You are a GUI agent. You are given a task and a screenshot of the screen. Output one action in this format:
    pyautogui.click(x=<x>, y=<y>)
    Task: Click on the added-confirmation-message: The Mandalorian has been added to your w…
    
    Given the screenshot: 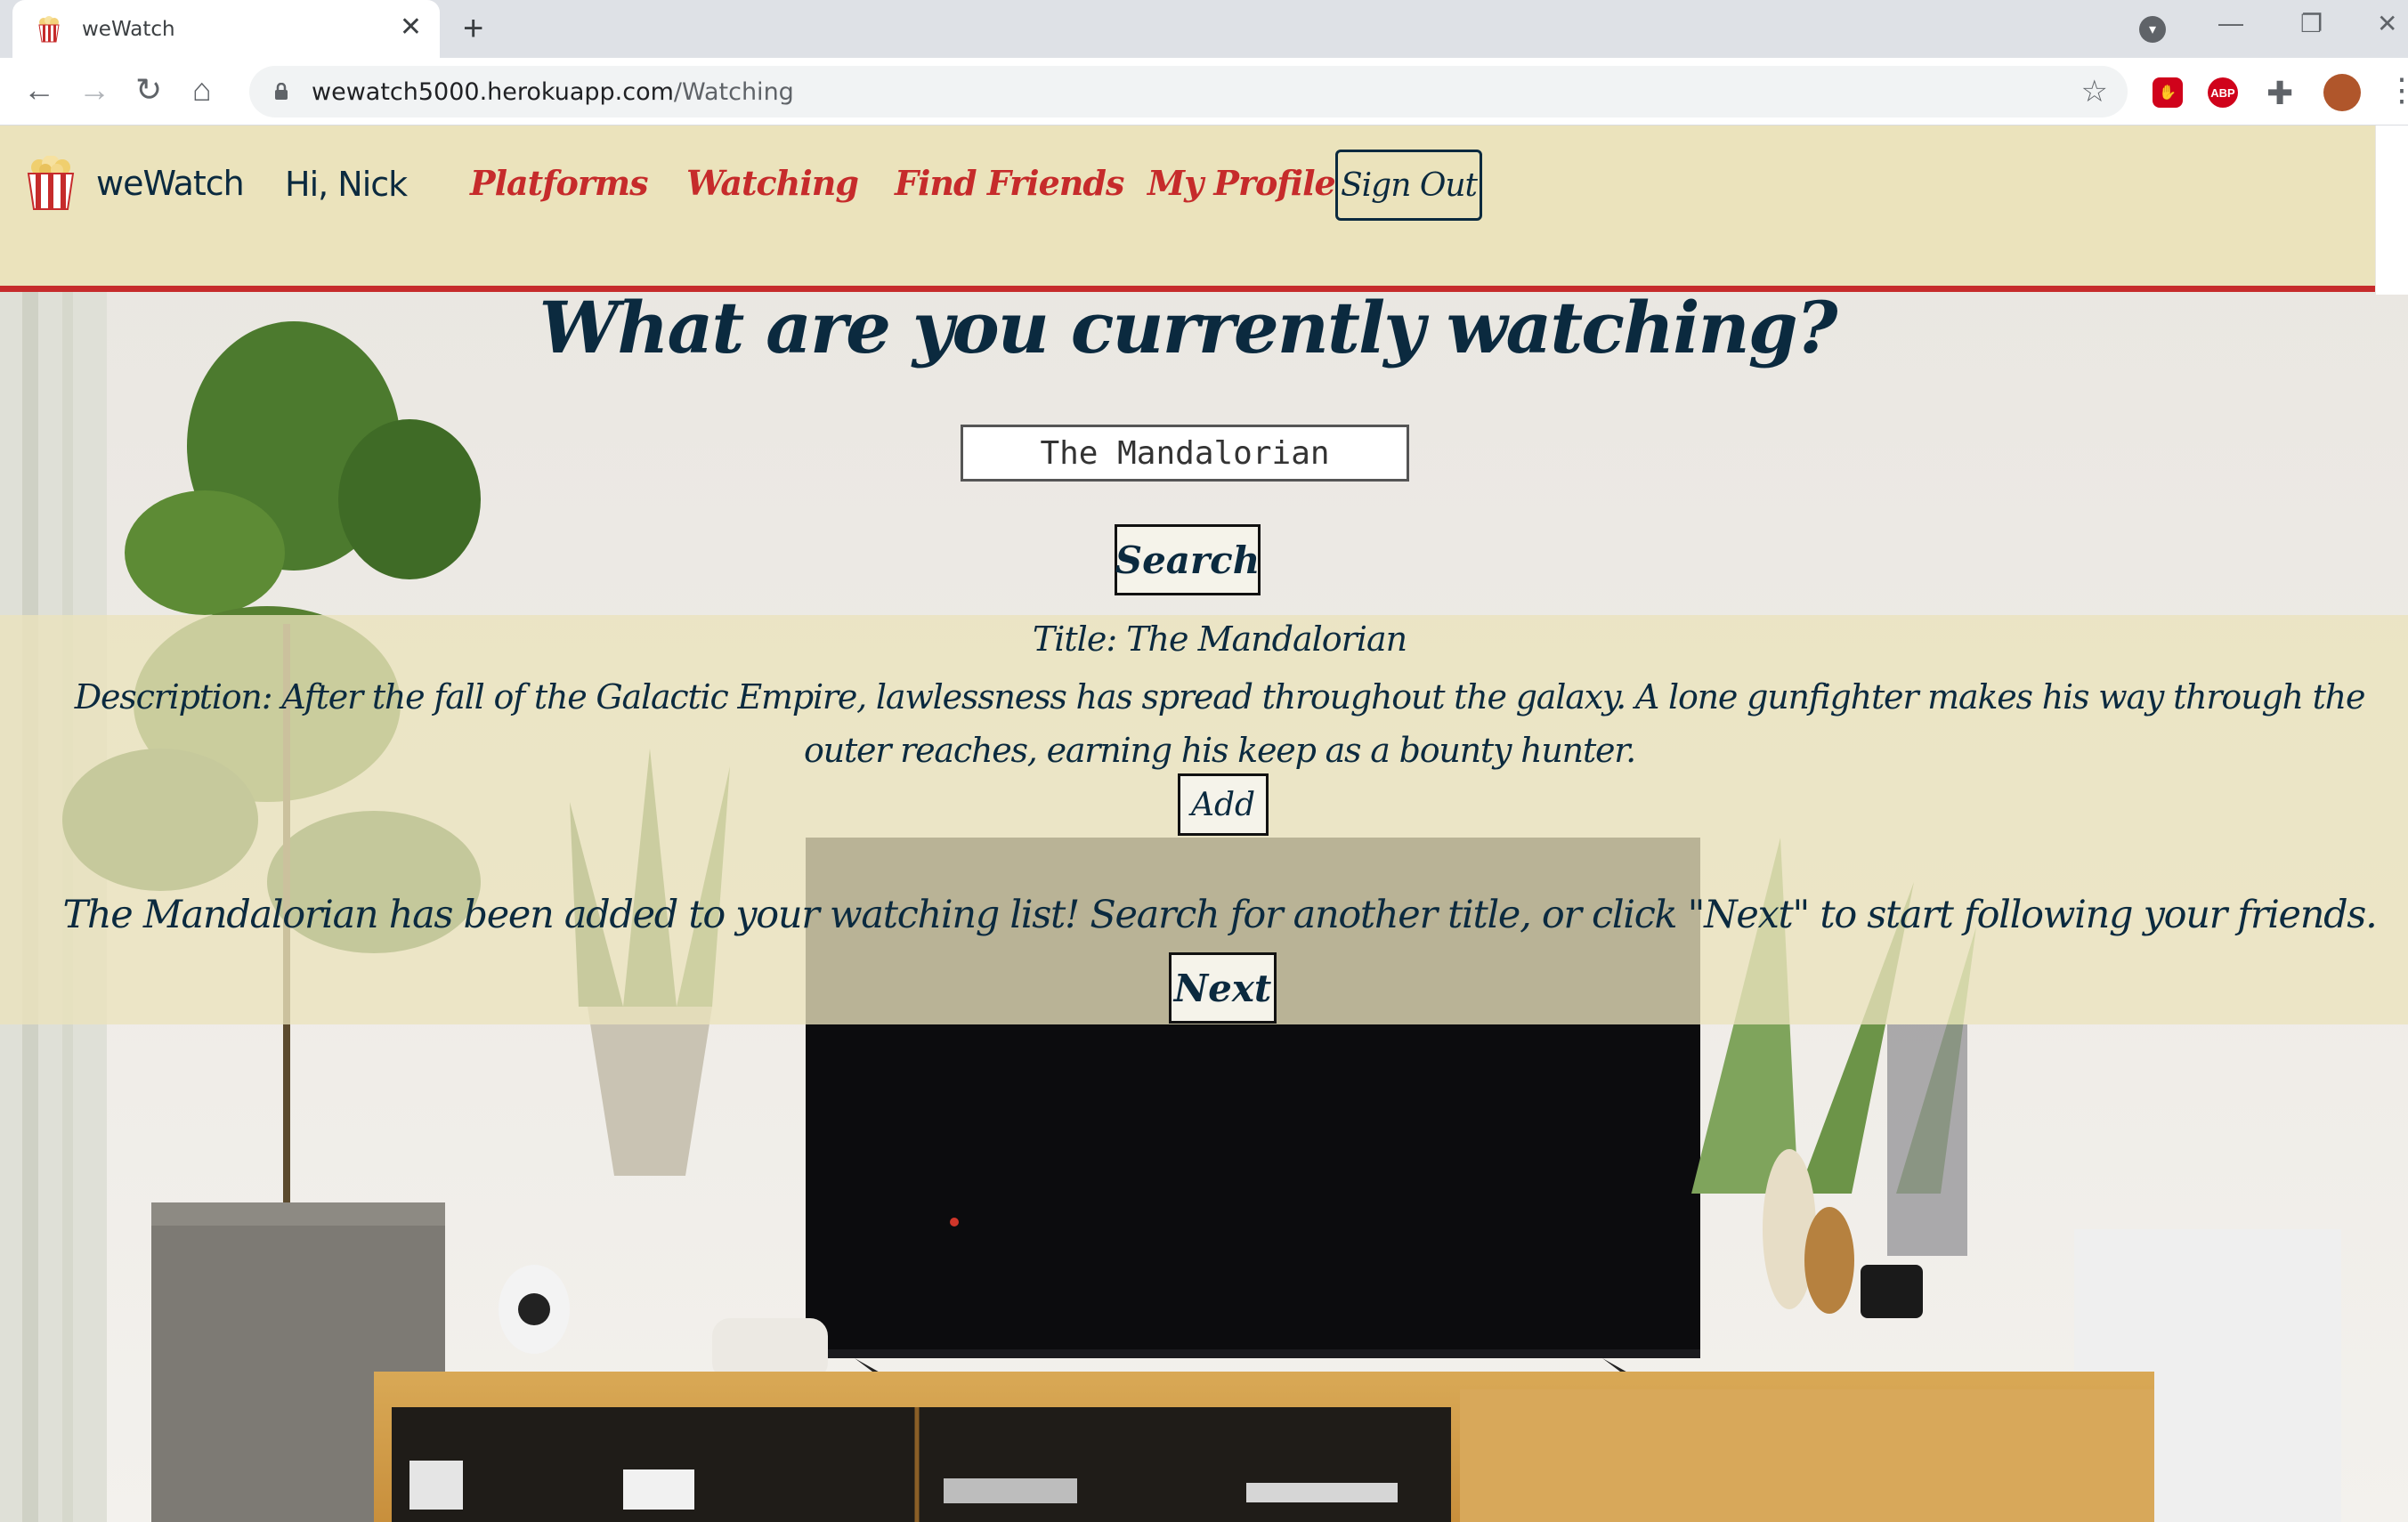 What is the action you would take?
    pyautogui.click(x=1220, y=915)
    